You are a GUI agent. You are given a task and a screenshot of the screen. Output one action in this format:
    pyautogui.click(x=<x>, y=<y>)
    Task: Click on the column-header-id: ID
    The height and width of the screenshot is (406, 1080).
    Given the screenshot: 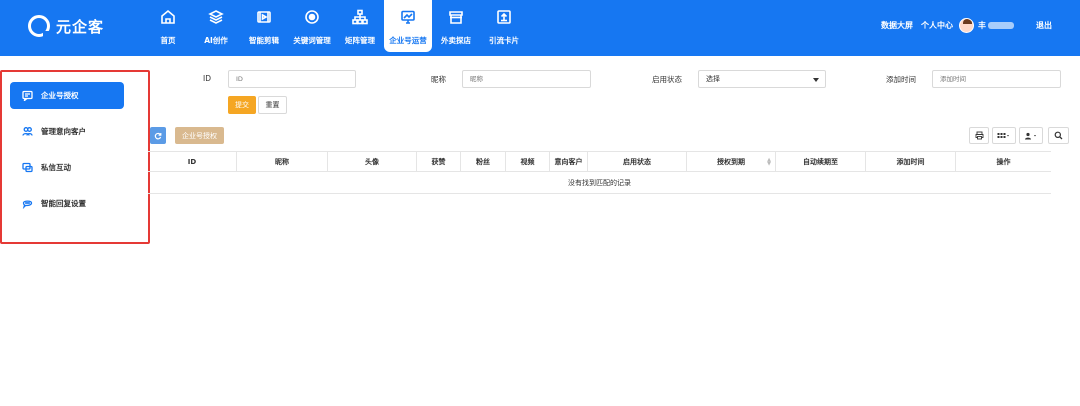 What is the action you would take?
    pyautogui.click(x=192, y=161)
    